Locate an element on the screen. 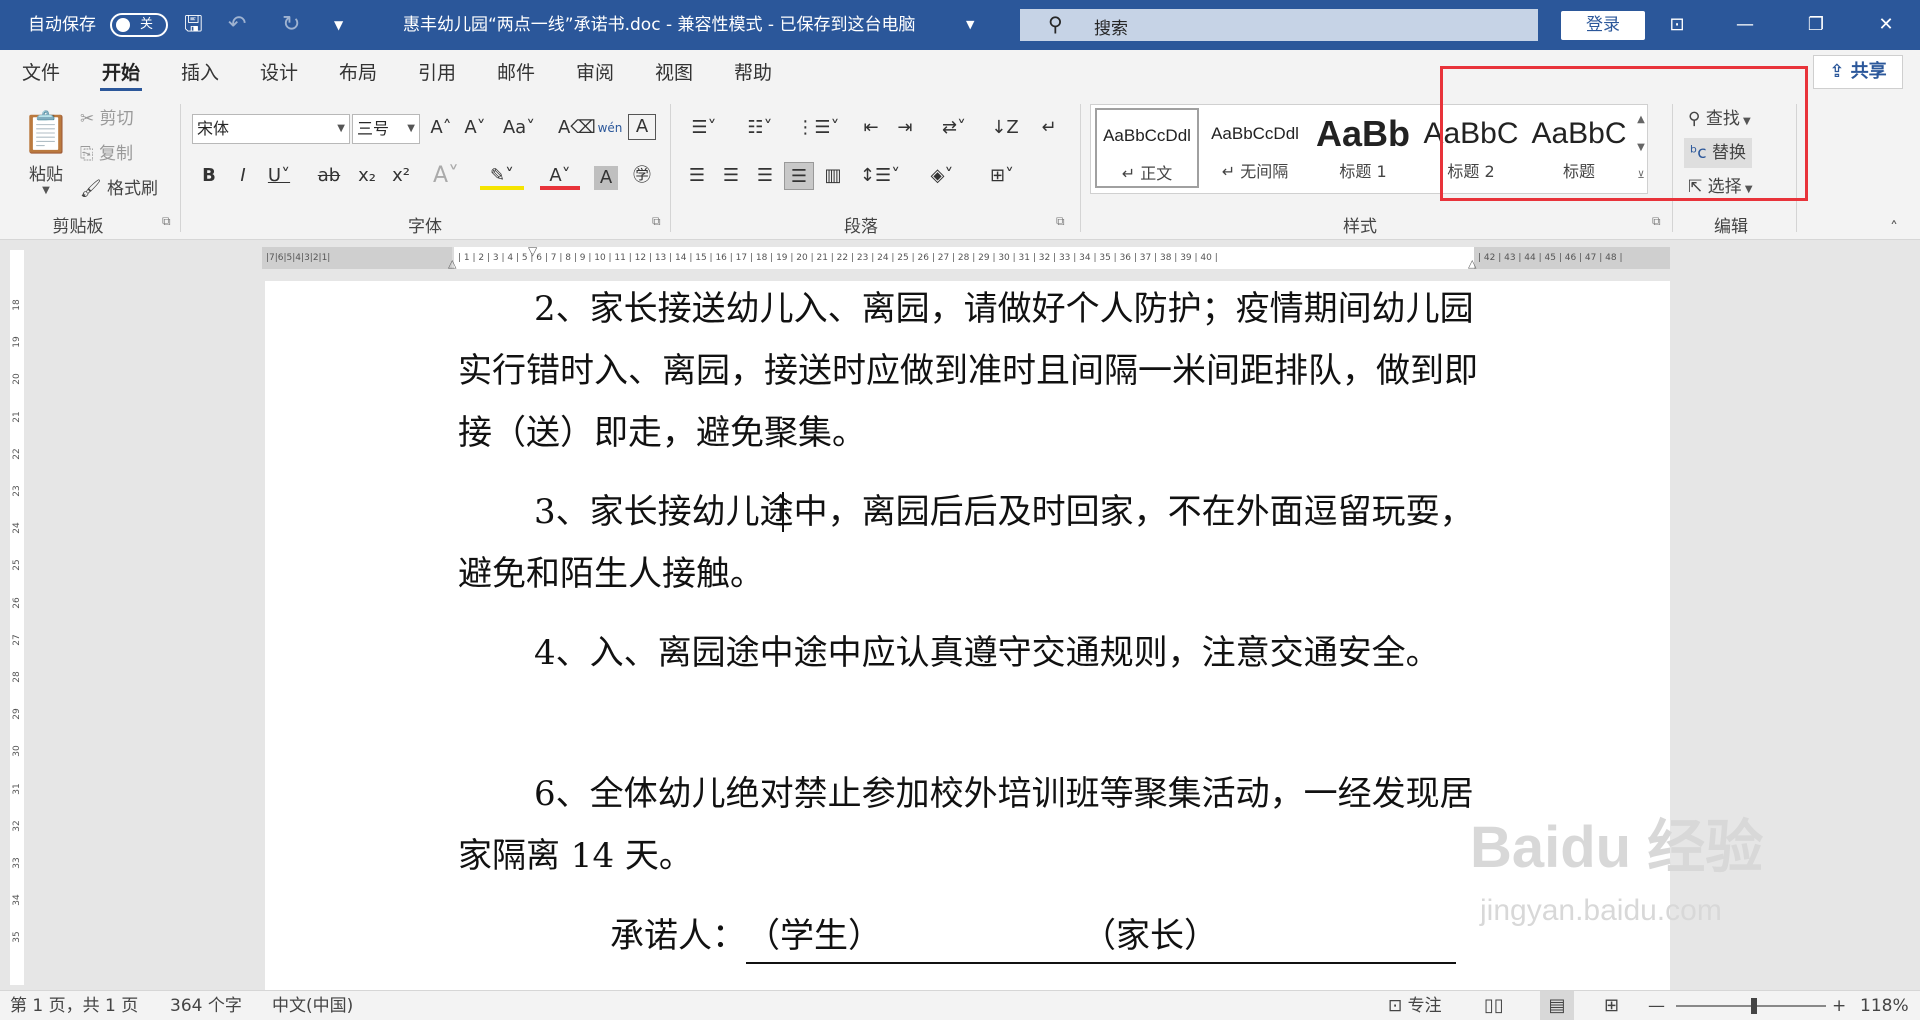 The height and width of the screenshot is (1020, 1920). separator is located at coordinates (180, 168).